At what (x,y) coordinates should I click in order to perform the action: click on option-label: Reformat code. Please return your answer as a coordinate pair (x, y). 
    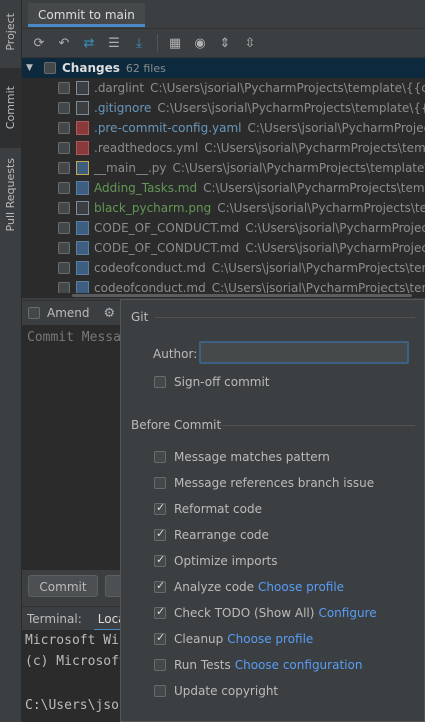
    Looking at the image, I should click on (218, 509).